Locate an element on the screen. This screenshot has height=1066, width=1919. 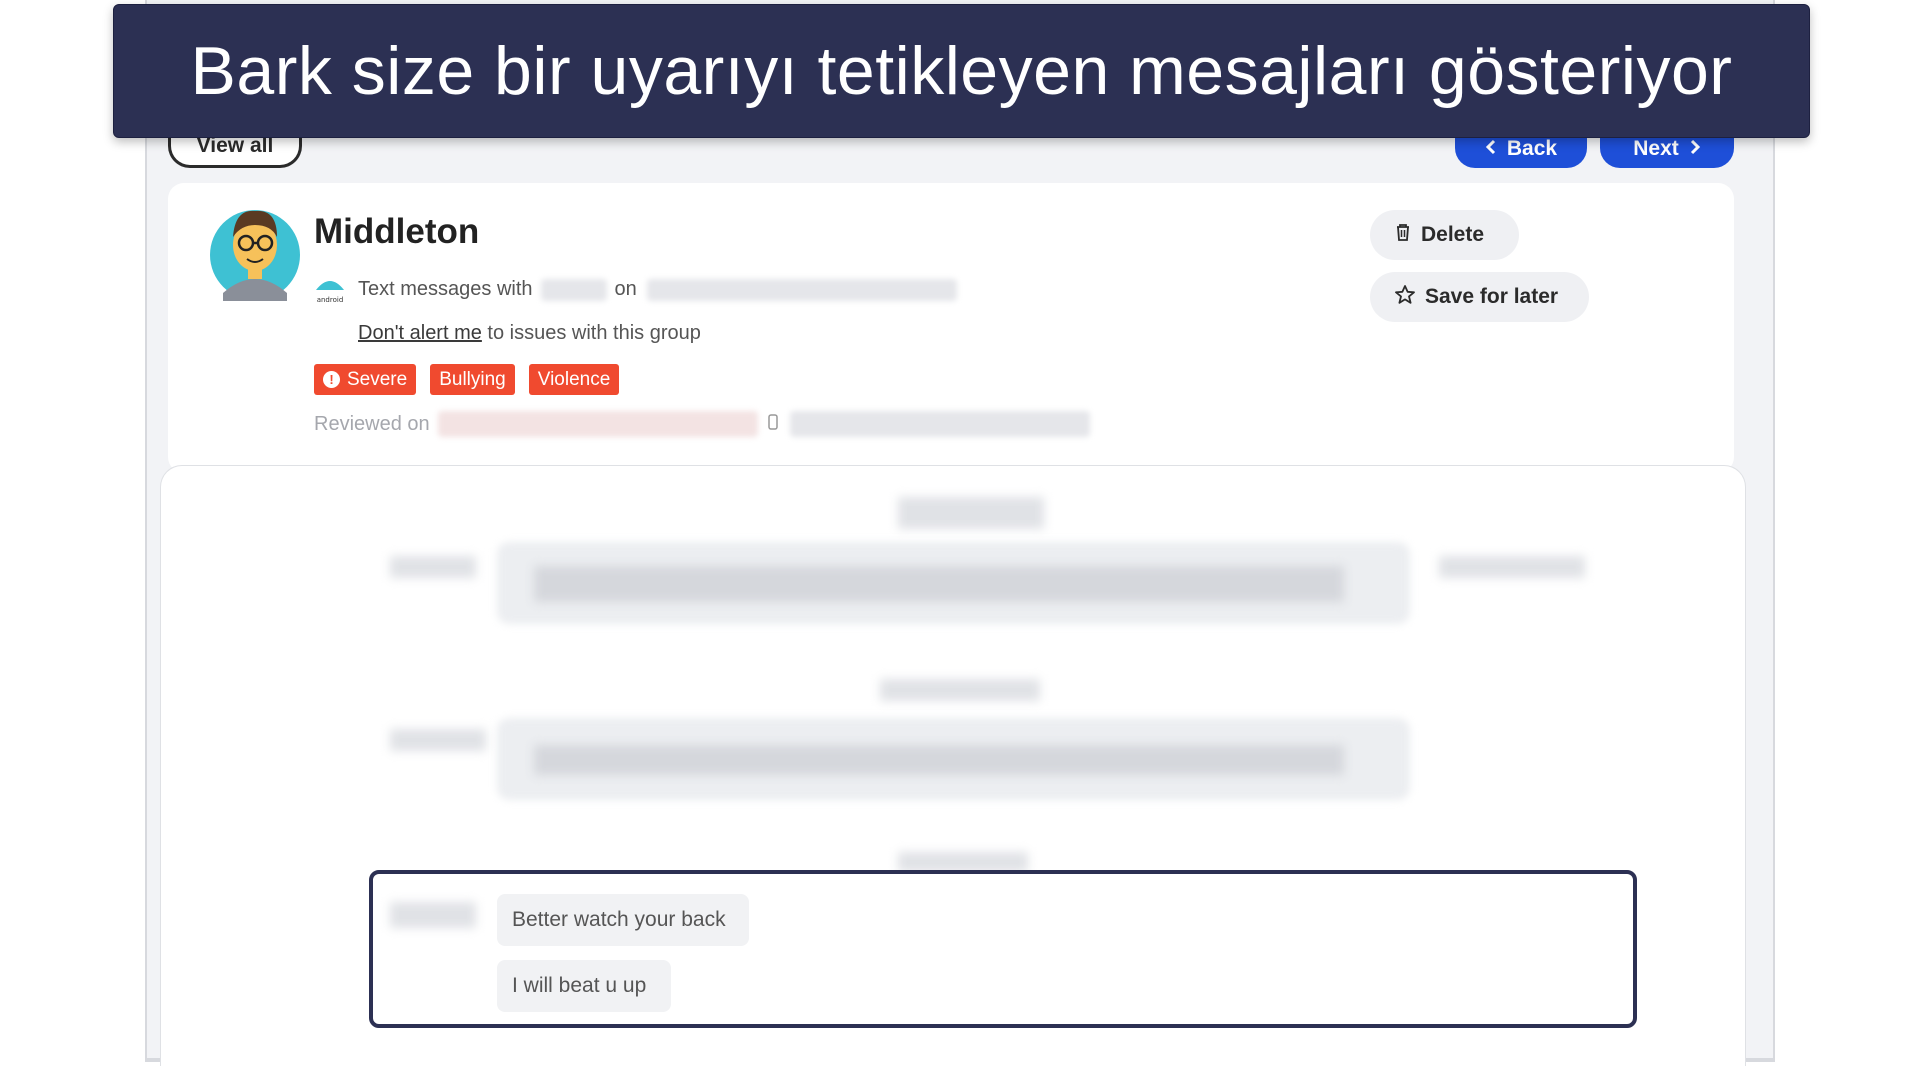
phone-icon is located at coordinates (772, 424).